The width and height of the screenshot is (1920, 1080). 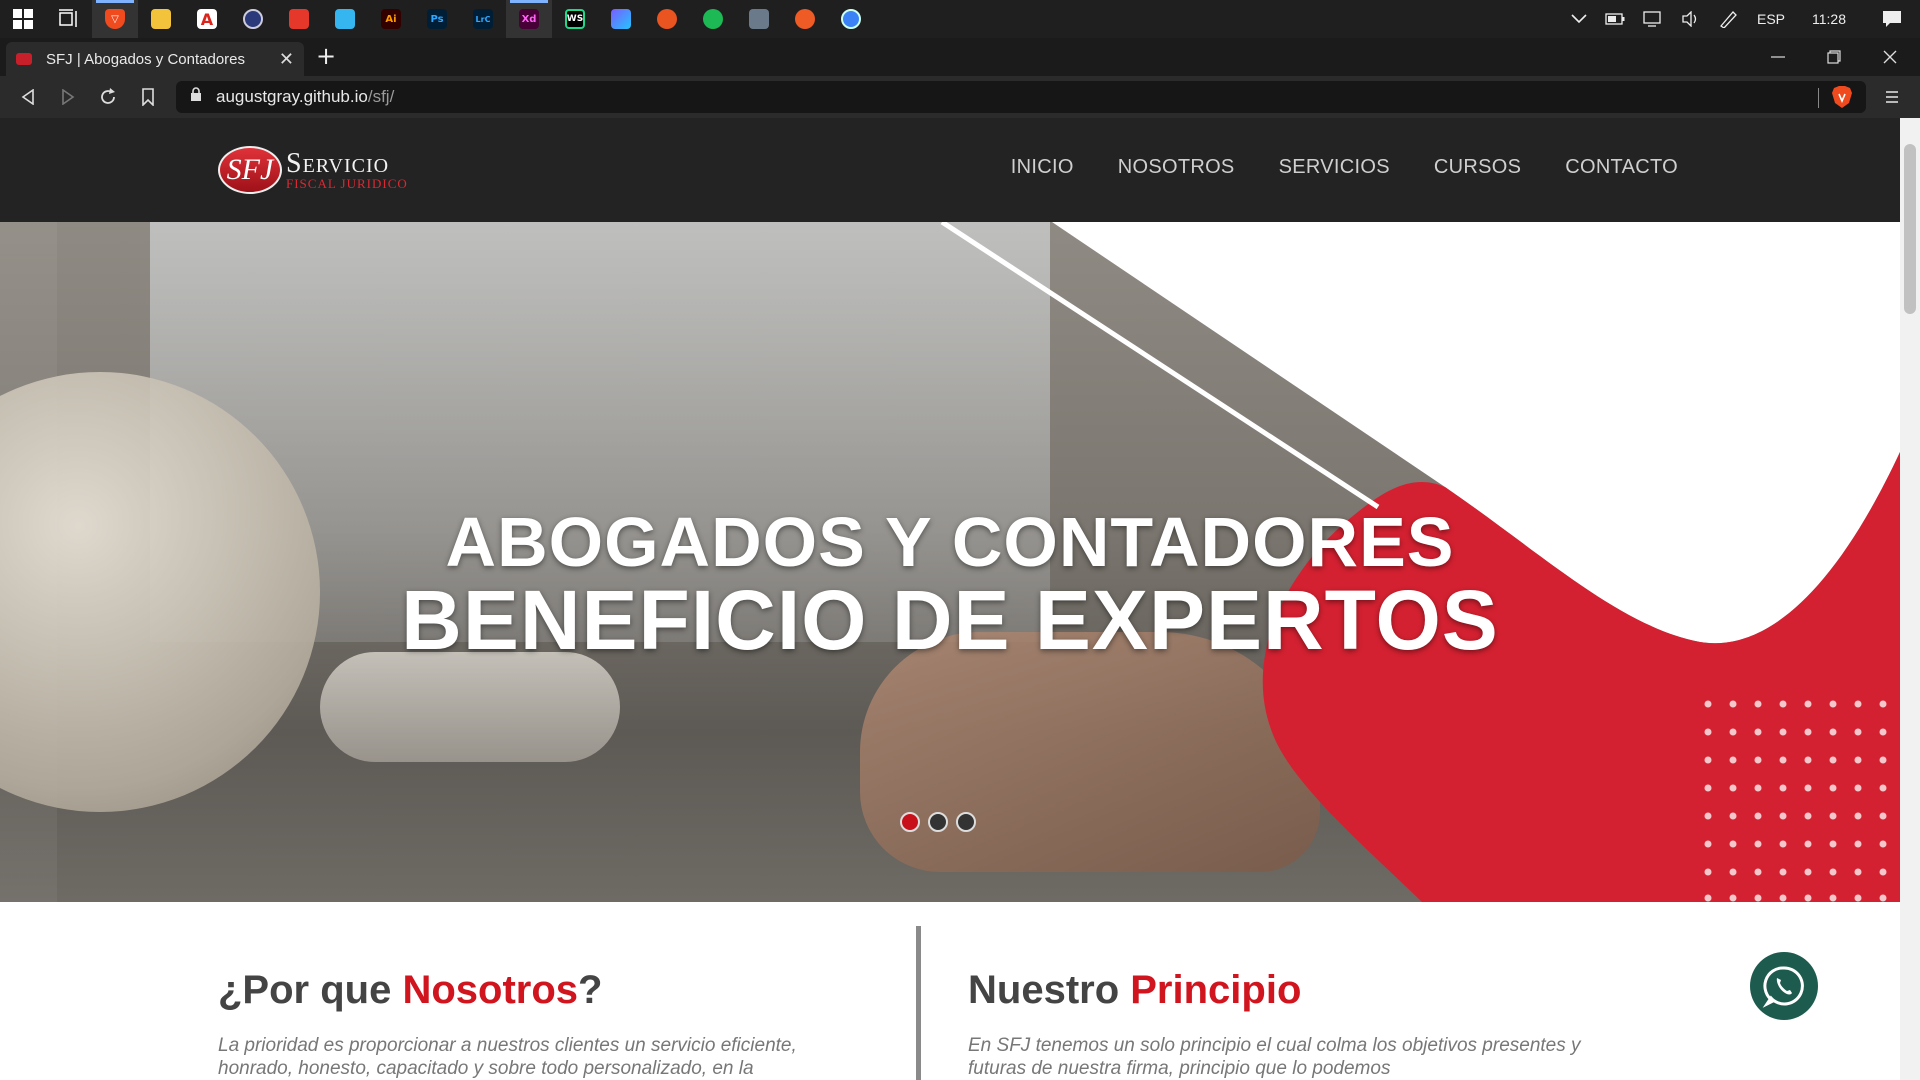 I want to click on browser-tab-bar: SFJ | Abogados y Contadores ✕, so click(x=960, y=57).